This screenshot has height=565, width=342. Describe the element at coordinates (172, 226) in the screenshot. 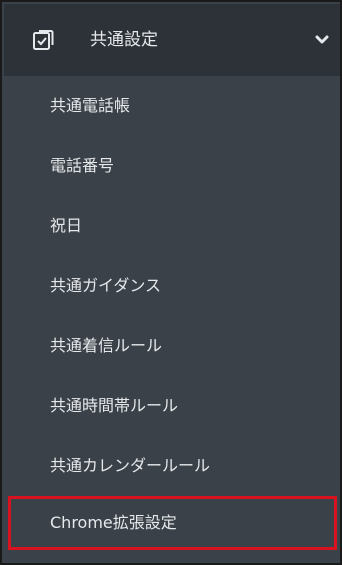

I see `menu-item-holidays: 祝日` at that location.